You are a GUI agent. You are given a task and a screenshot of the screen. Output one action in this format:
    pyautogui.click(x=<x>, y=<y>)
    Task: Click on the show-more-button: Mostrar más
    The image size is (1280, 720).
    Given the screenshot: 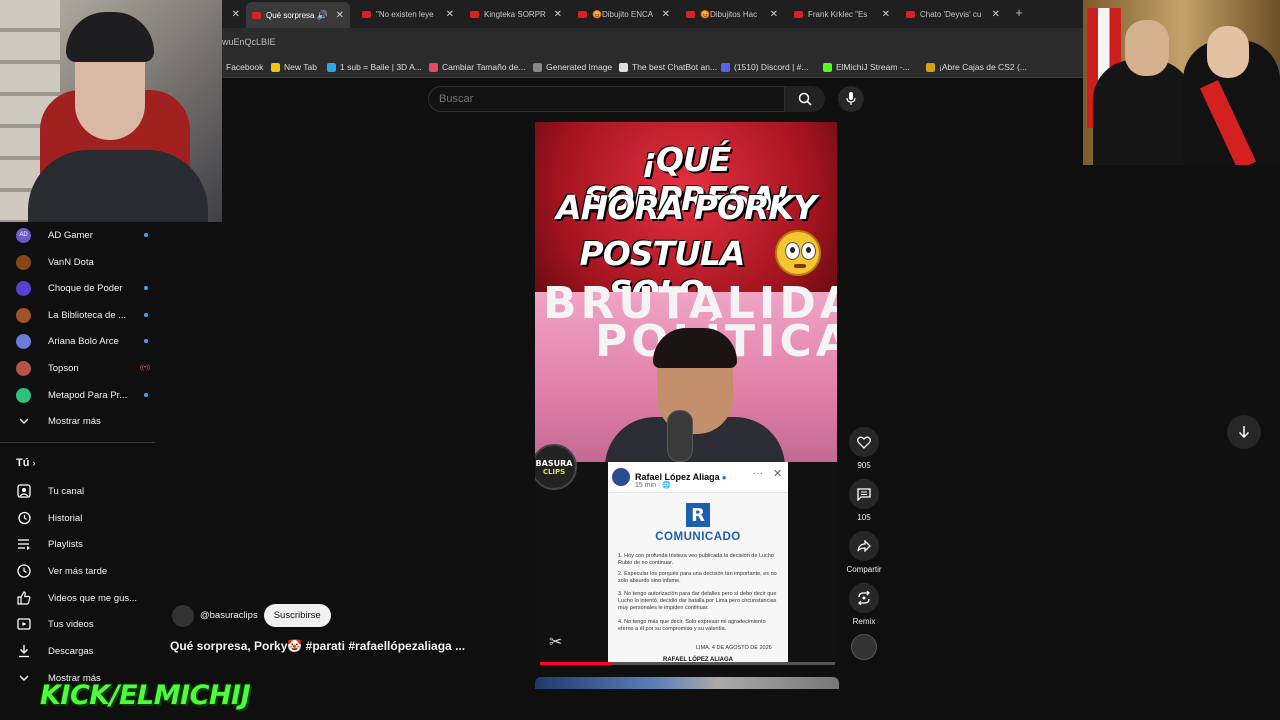 What is the action you would take?
    pyautogui.click(x=83, y=421)
    